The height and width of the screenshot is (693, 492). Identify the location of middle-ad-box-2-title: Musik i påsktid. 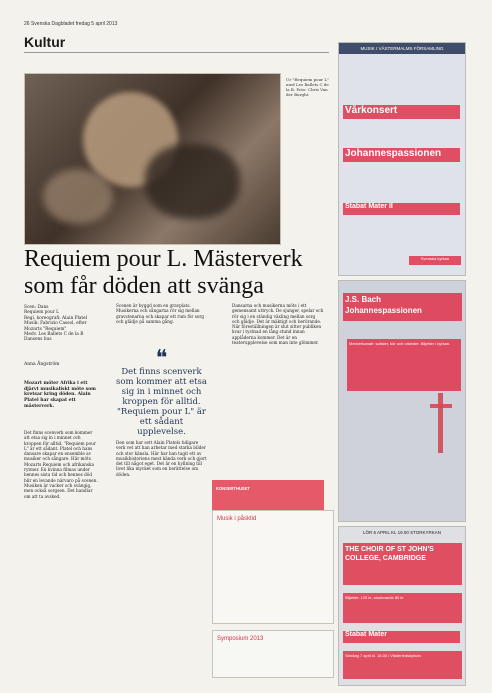
(237, 519).